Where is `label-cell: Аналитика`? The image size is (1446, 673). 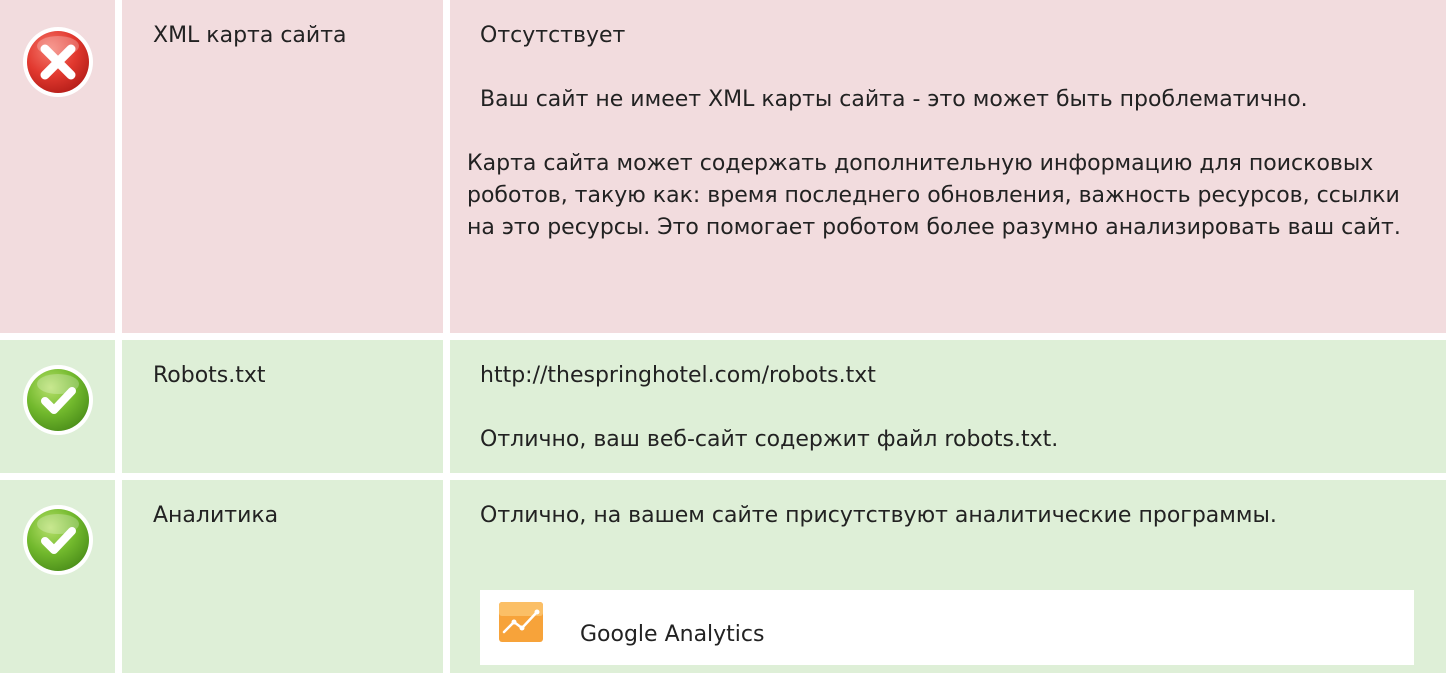
label-cell: Аналитика is located at coordinates (282, 576).